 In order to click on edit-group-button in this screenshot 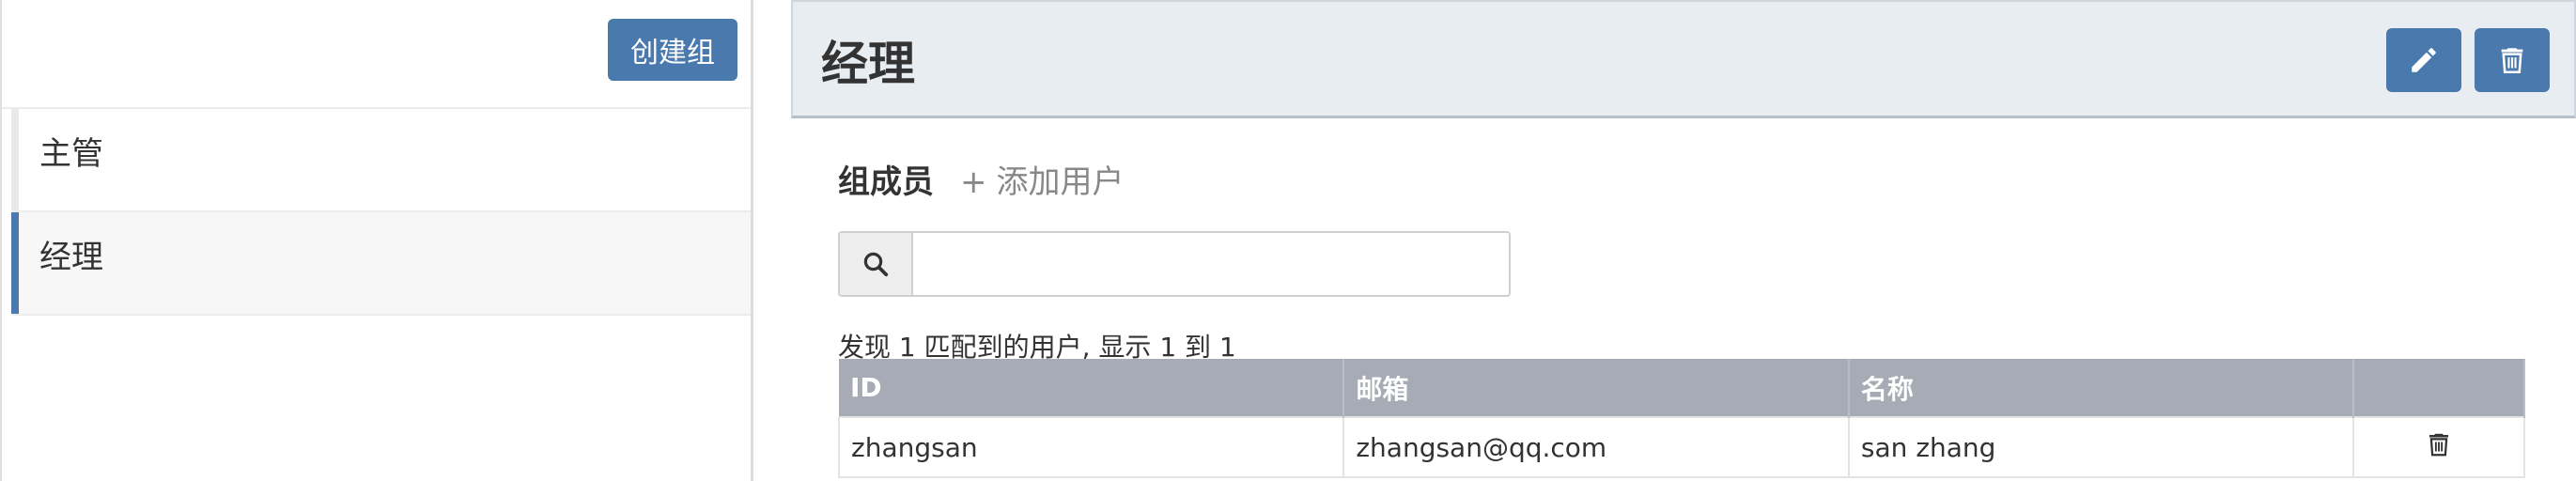, I will do `click(2424, 60)`.